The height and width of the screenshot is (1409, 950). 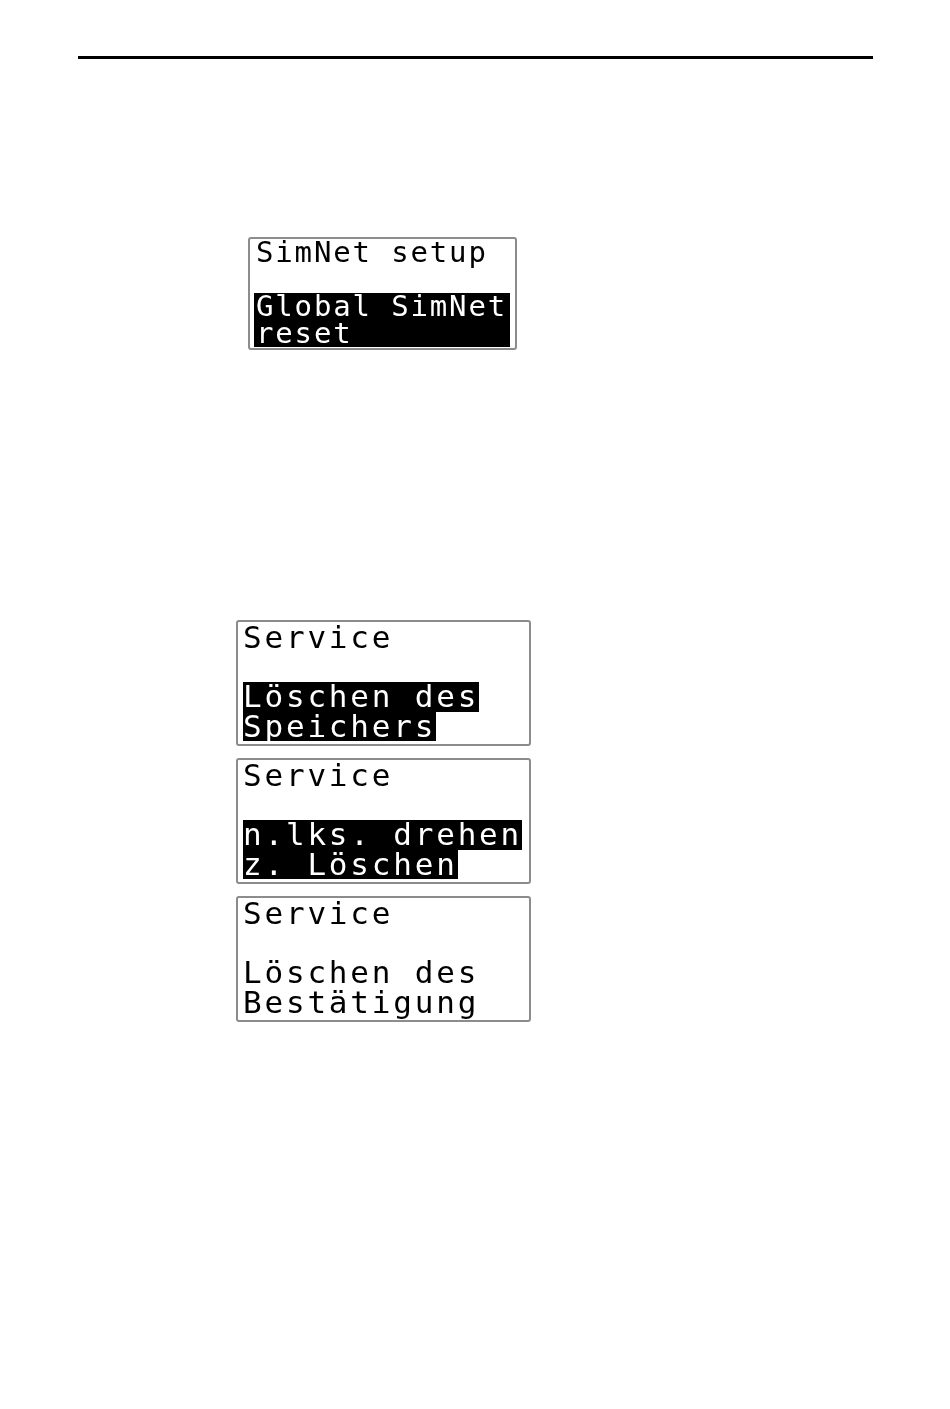 What do you see at coordinates (304, 333) in the screenshot?
I see `display-line: reset` at bounding box center [304, 333].